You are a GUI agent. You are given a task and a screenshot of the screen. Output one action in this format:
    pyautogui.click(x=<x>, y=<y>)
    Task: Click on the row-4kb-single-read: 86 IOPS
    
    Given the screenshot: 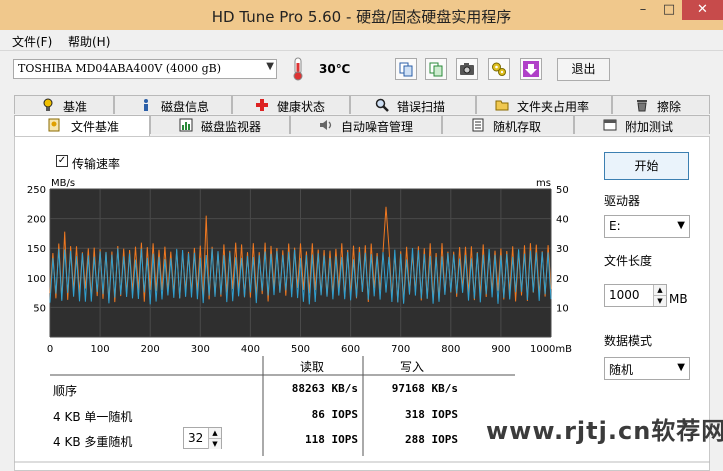 What is the action you would take?
    pyautogui.click(x=334, y=414)
    